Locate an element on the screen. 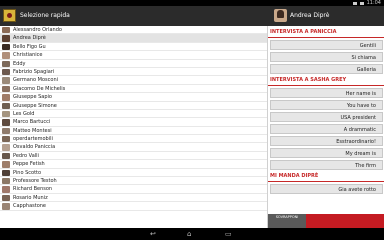 Image resolution: width=384 pixels, height=240 pixels. home-icon: ⌂ is located at coordinates (189, 234).